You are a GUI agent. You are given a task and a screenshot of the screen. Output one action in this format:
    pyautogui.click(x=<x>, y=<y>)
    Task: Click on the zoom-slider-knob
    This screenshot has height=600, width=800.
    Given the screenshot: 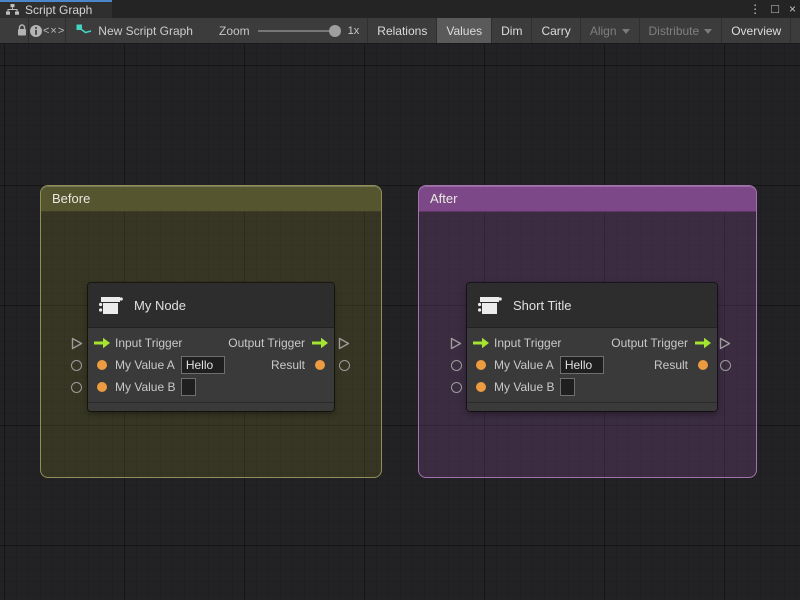 What is the action you would take?
    pyautogui.click(x=334, y=30)
    